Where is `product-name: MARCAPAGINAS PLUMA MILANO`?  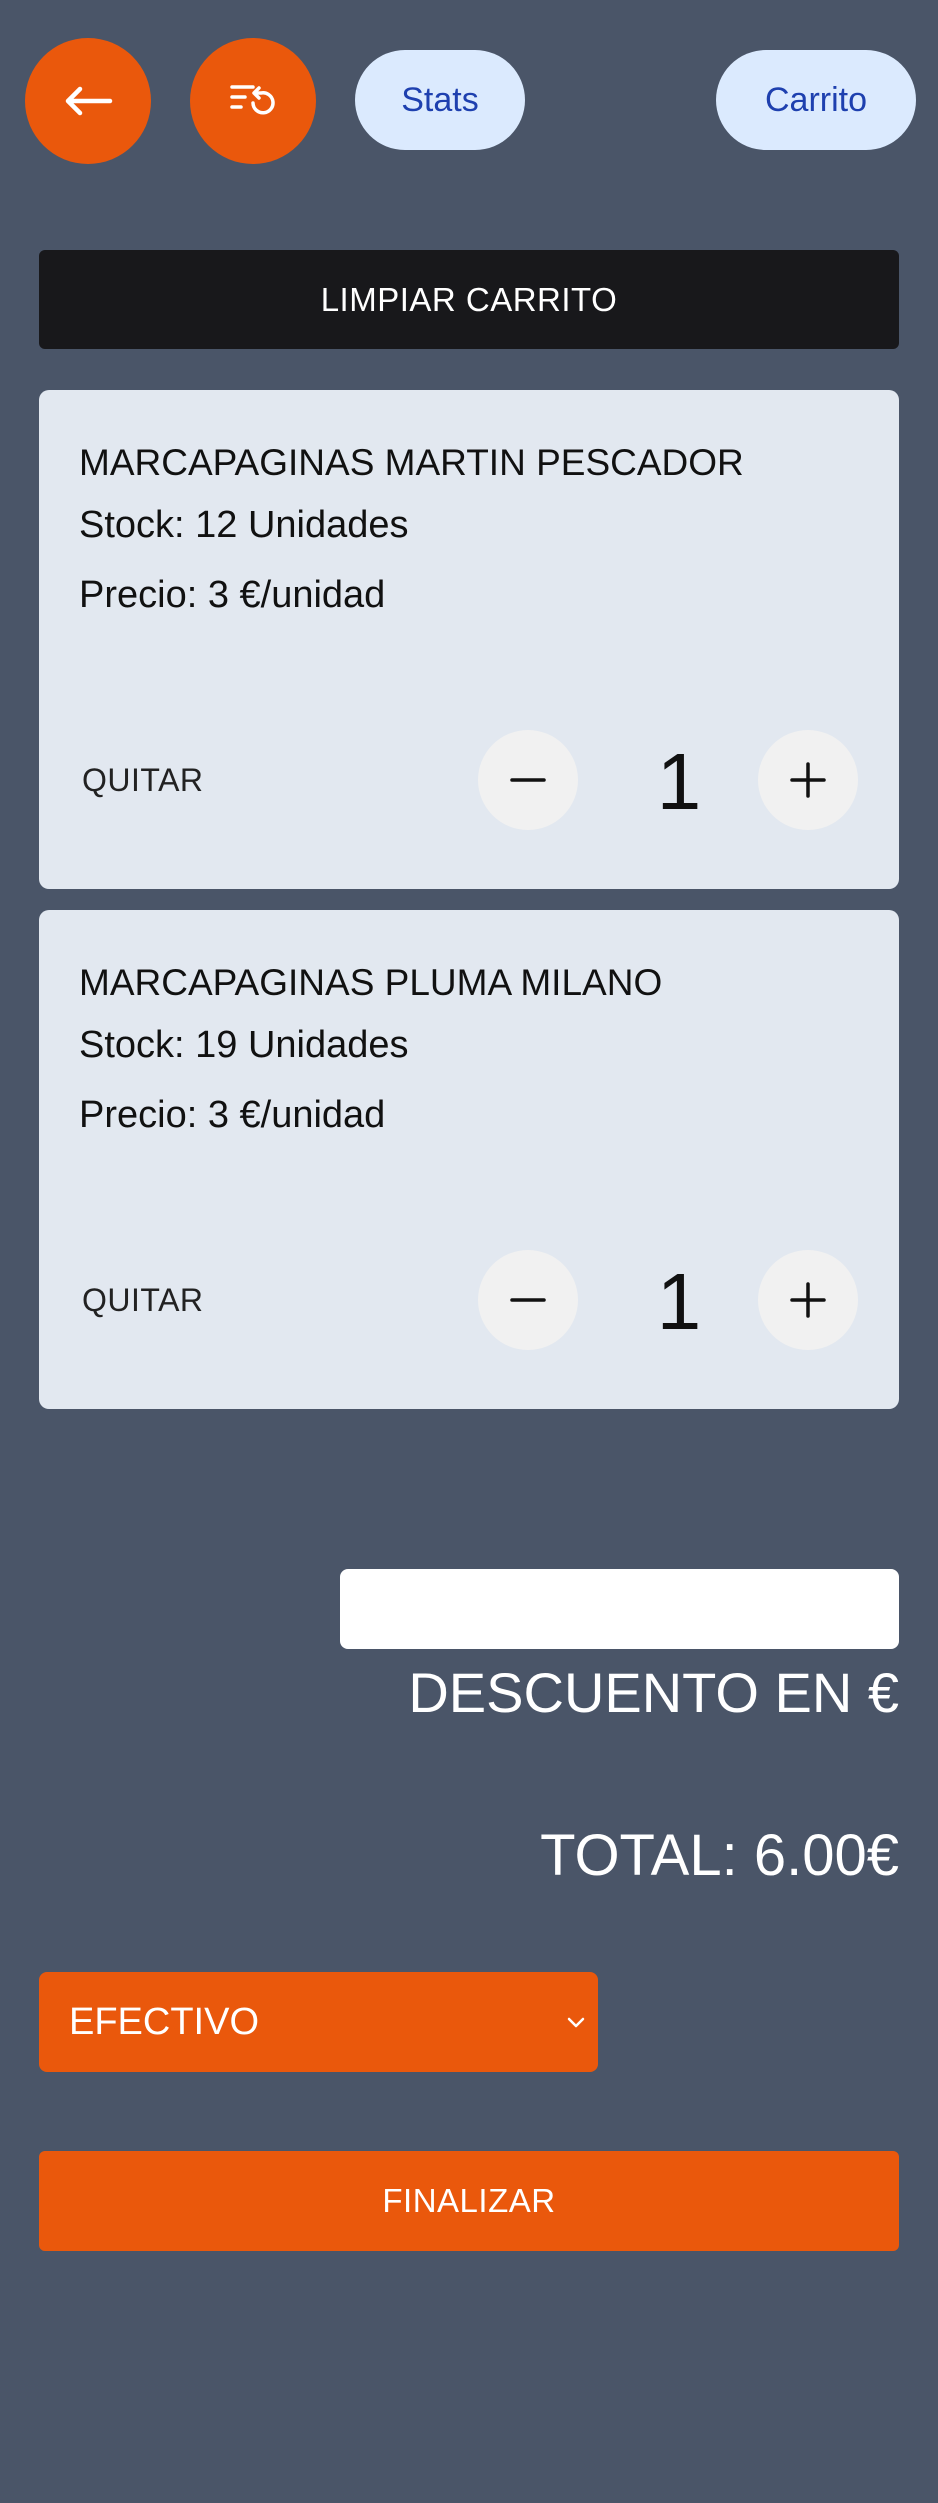 product-name: MARCAPAGINAS PLUMA MILANO is located at coordinates (371, 982).